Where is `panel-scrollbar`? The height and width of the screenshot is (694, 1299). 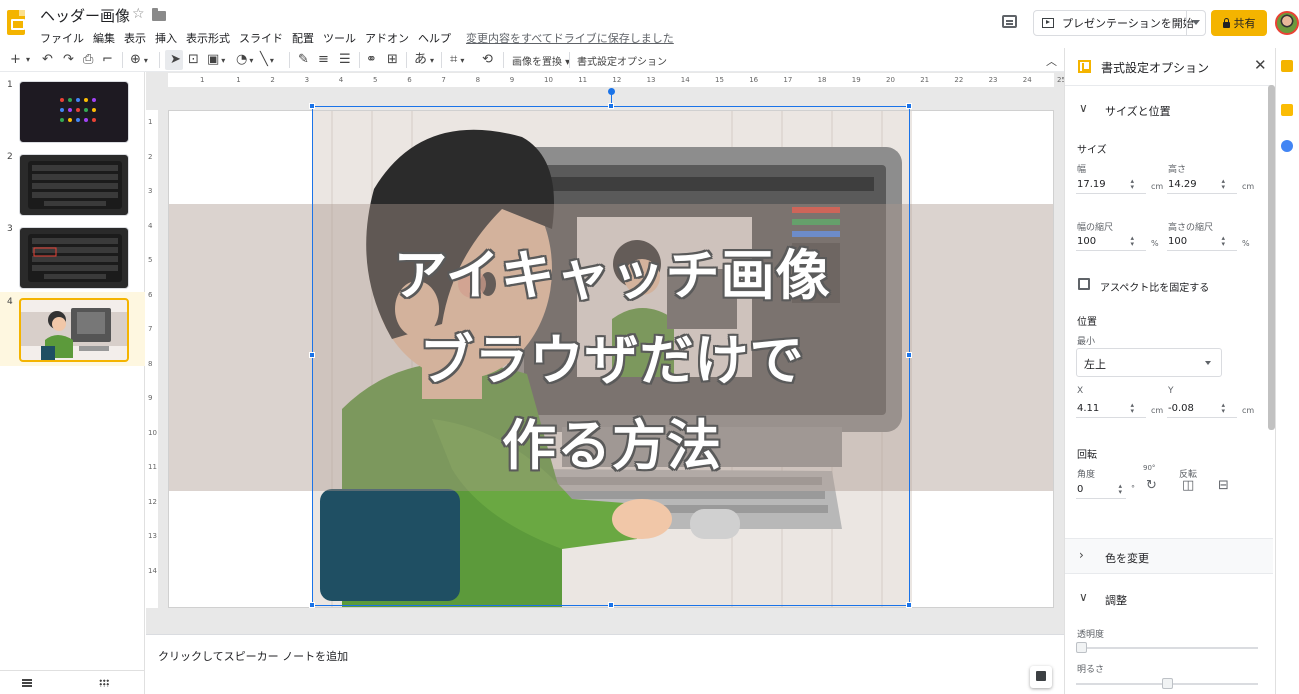
panel-scrollbar is located at coordinates (1271, 257).